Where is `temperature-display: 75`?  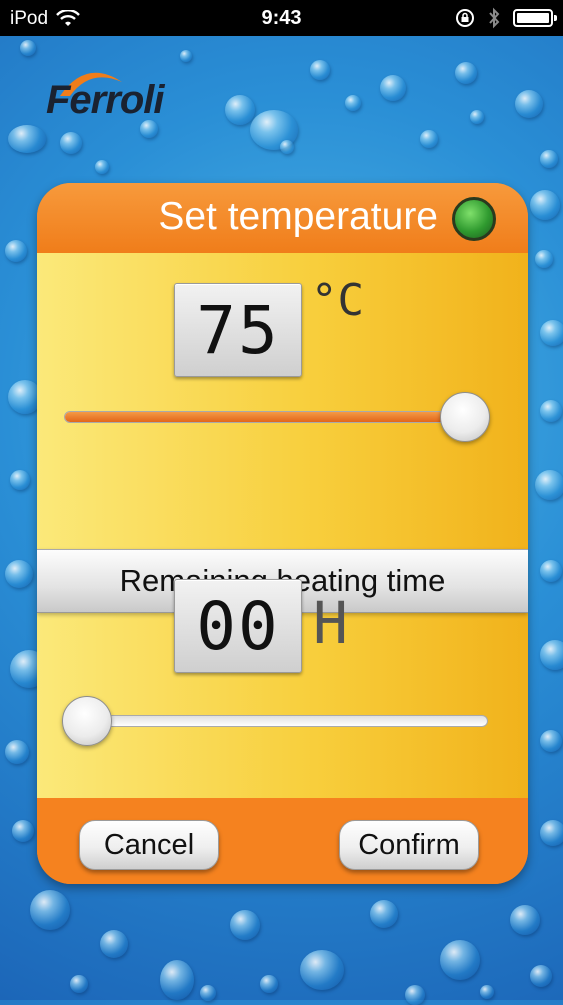 temperature-display: 75 is located at coordinates (238, 330).